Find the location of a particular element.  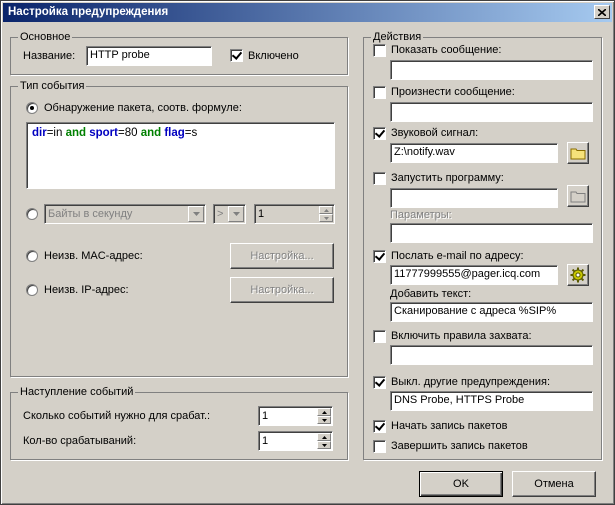

cancel-button: Отмена is located at coordinates (554, 484).